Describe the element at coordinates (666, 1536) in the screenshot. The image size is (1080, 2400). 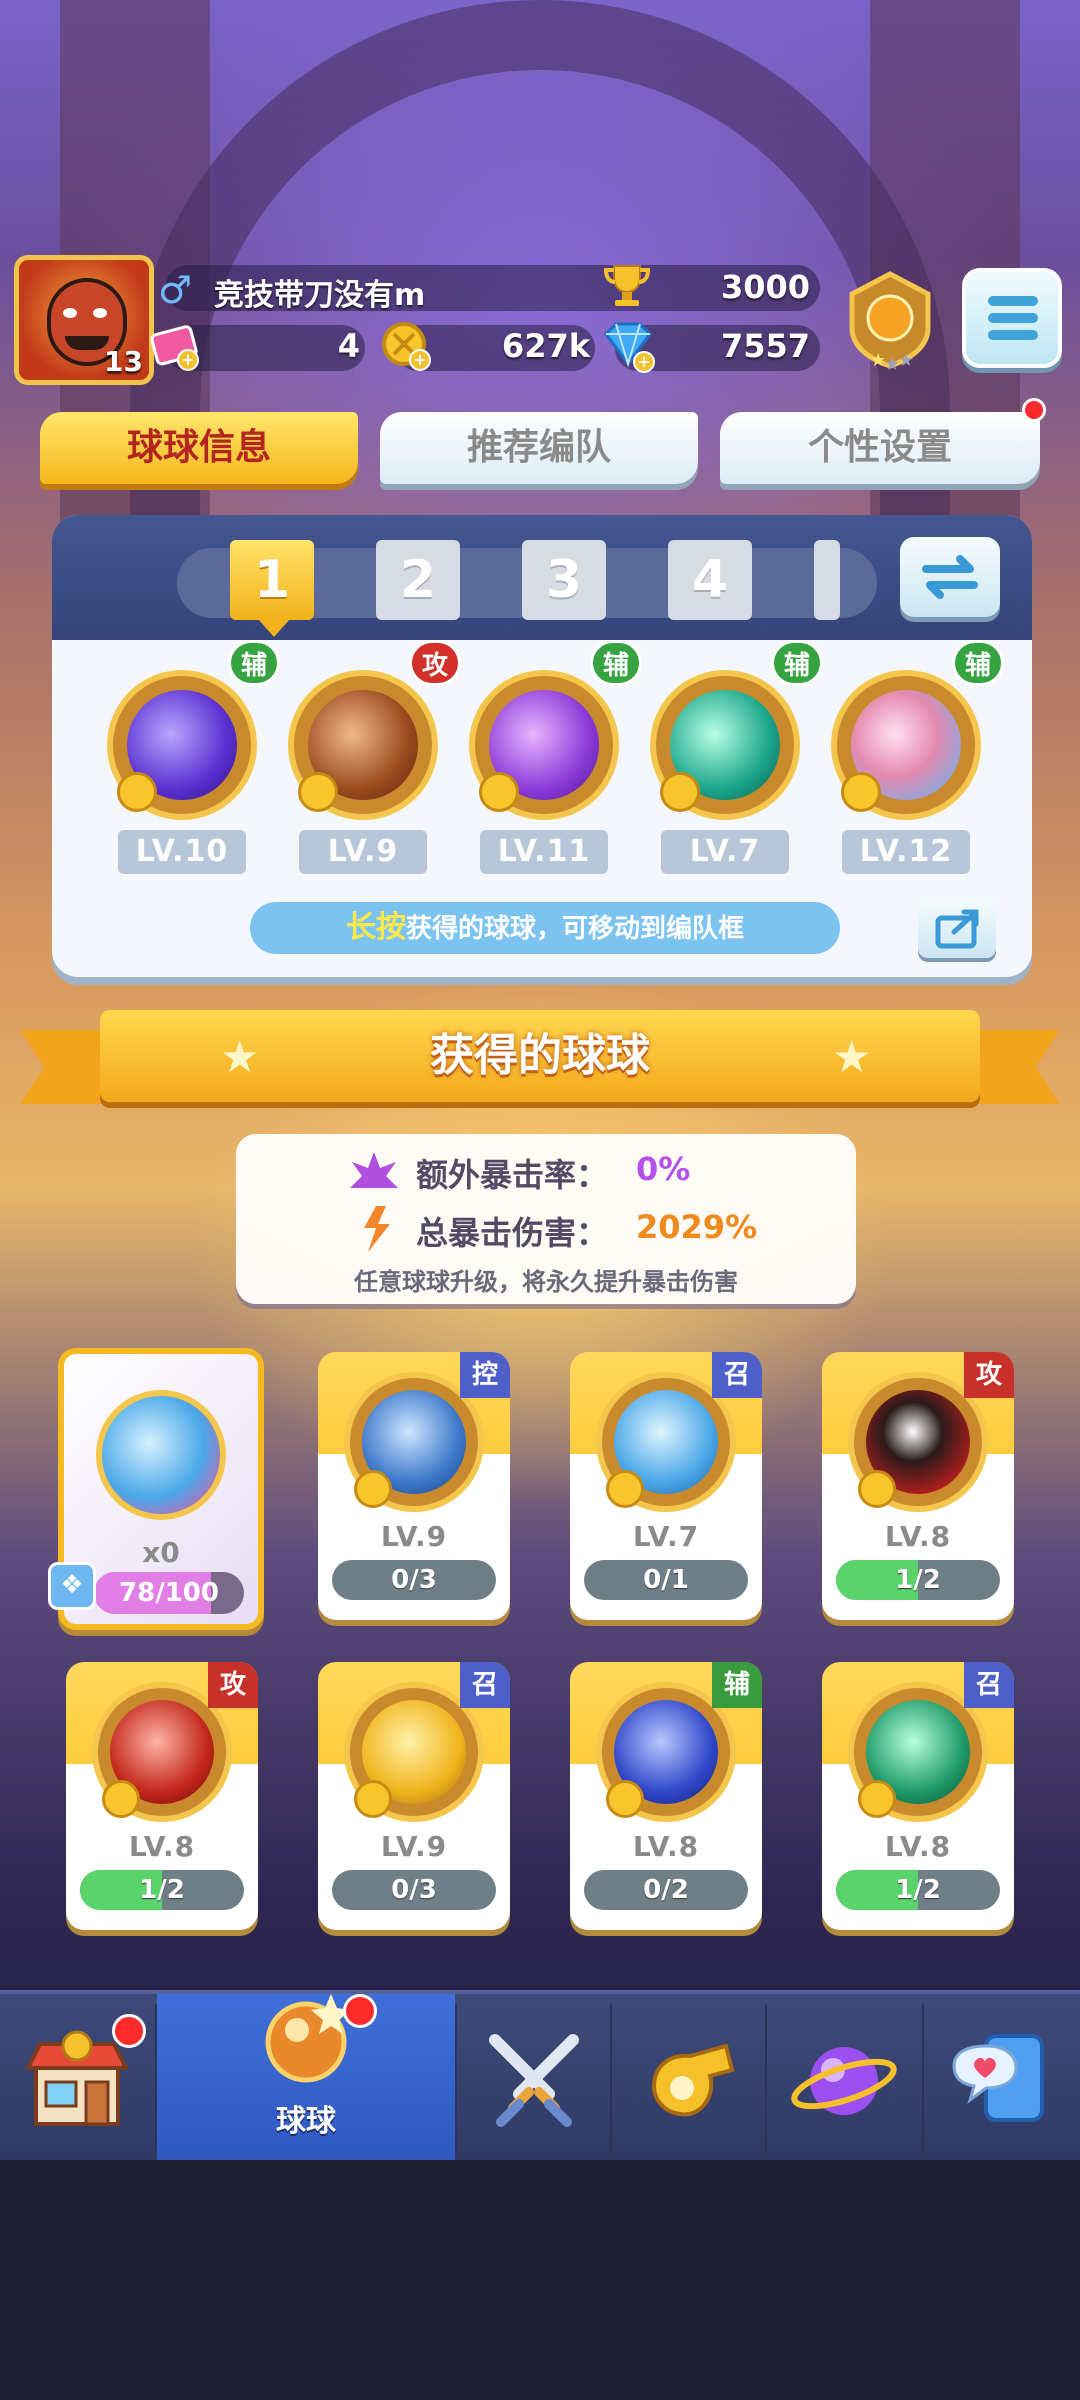
I see `ball-level: LV.7` at that location.